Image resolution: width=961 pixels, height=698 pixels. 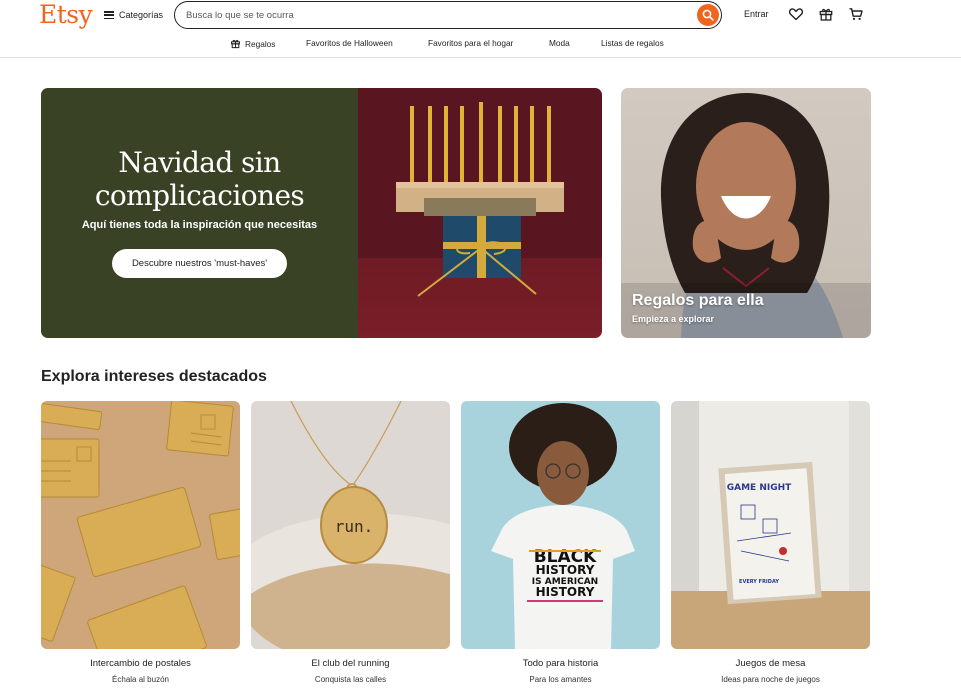 What do you see at coordinates (673, 319) in the screenshot?
I see `promo-subtitle: Empieza a explorar` at bounding box center [673, 319].